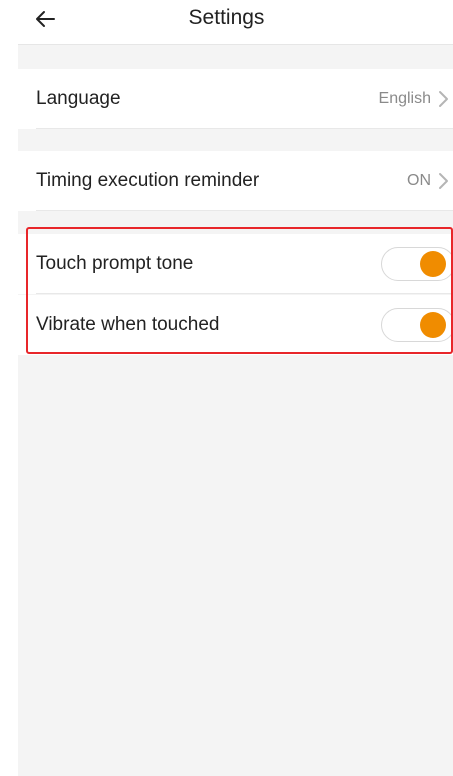  I want to click on touch-tone-row: Touch prompt tone, so click(235, 264).